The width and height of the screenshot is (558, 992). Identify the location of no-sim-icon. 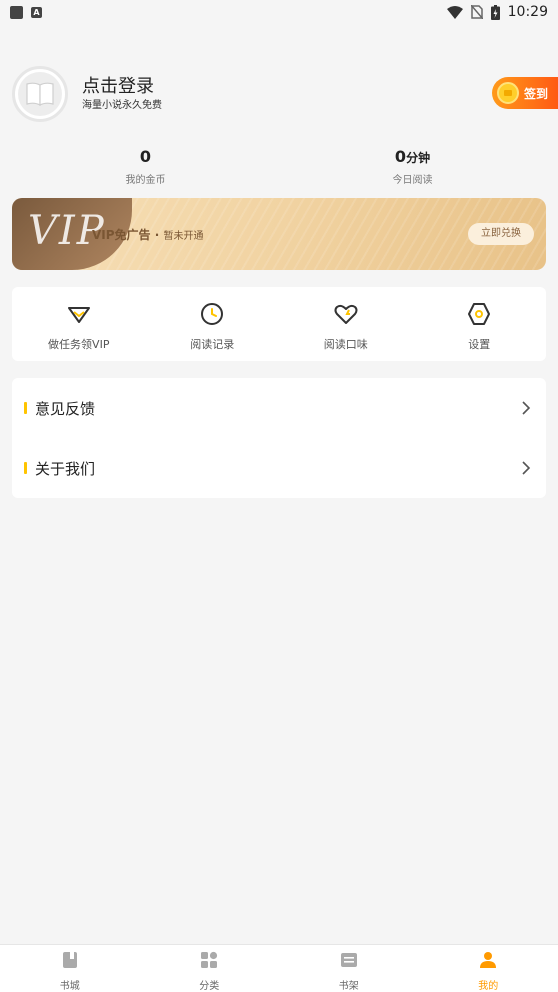
(476, 12).